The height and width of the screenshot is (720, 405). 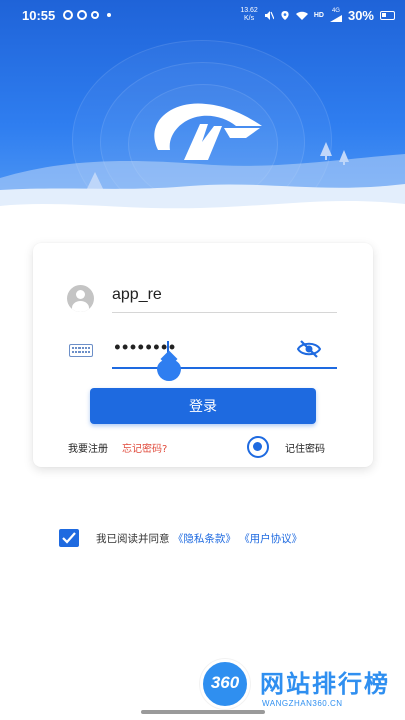 I want to click on register-link: 我要注册, so click(x=88, y=447).